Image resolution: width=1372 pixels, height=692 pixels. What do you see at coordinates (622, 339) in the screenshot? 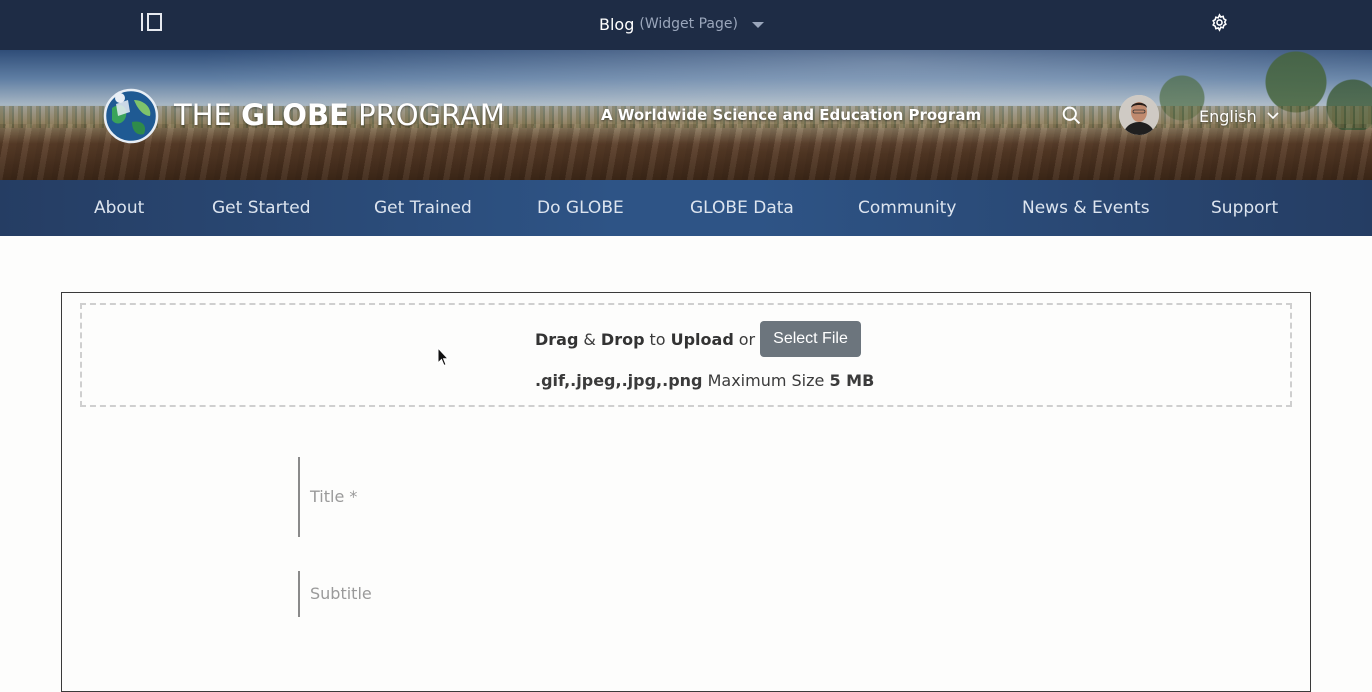
I see `drop-label: Drop` at bounding box center [622, 339].